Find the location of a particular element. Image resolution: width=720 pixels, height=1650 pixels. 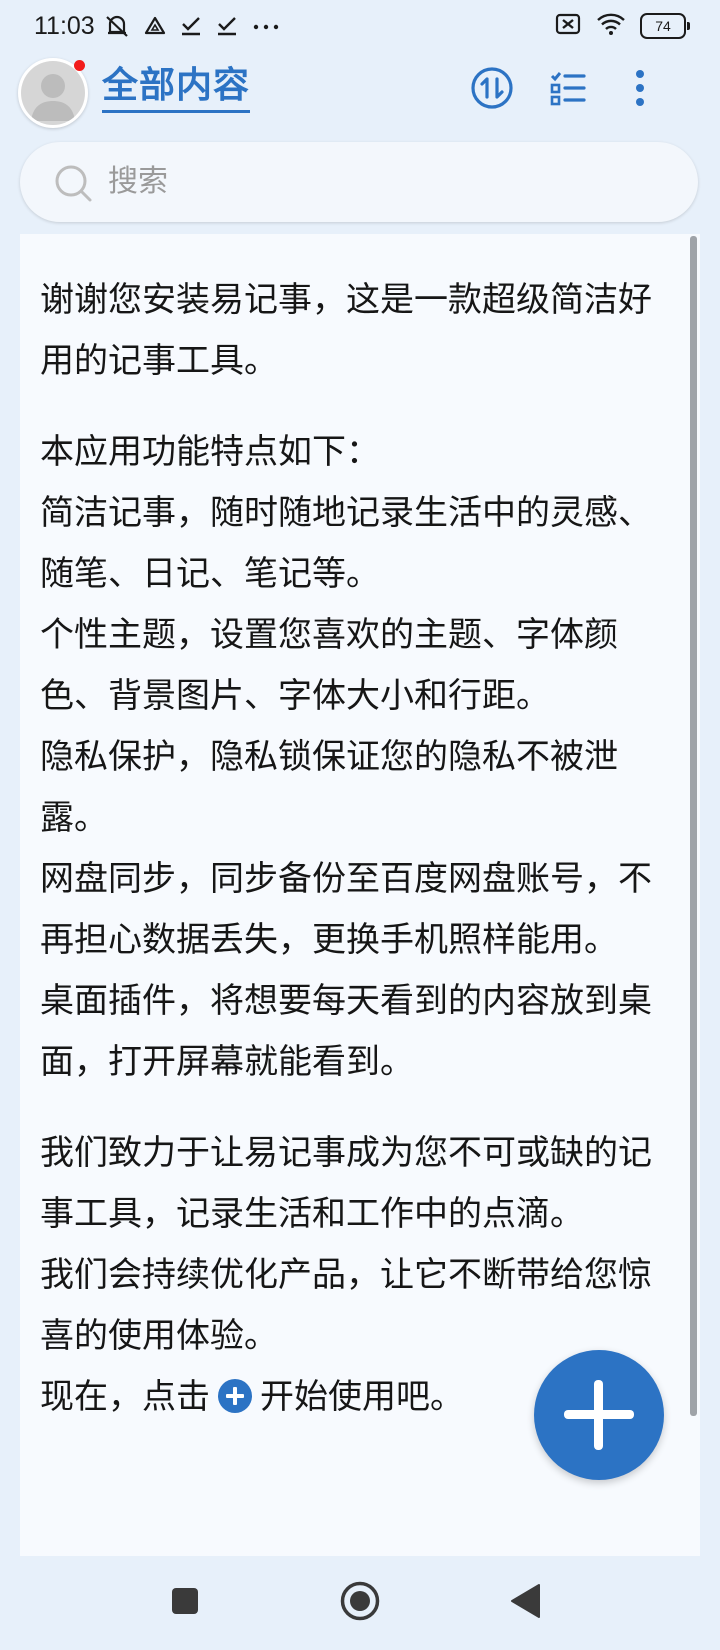

scrollbar is located at coordinates (693, 826).